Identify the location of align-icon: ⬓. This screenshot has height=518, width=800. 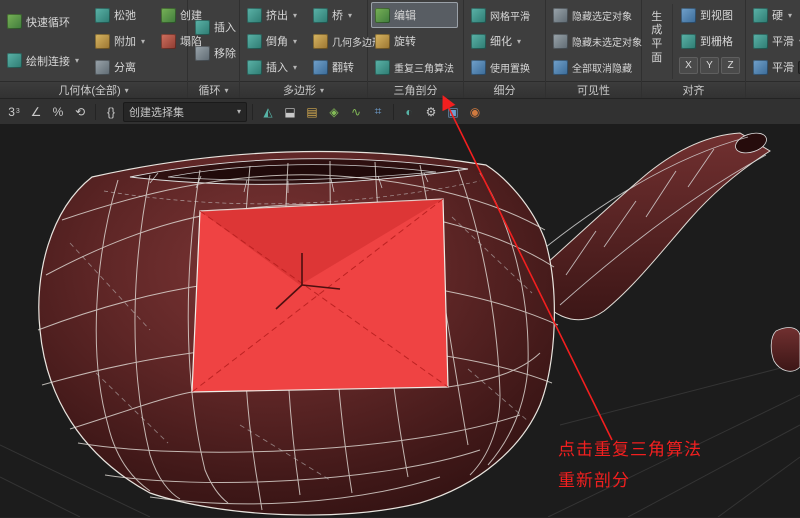
(290, 112).